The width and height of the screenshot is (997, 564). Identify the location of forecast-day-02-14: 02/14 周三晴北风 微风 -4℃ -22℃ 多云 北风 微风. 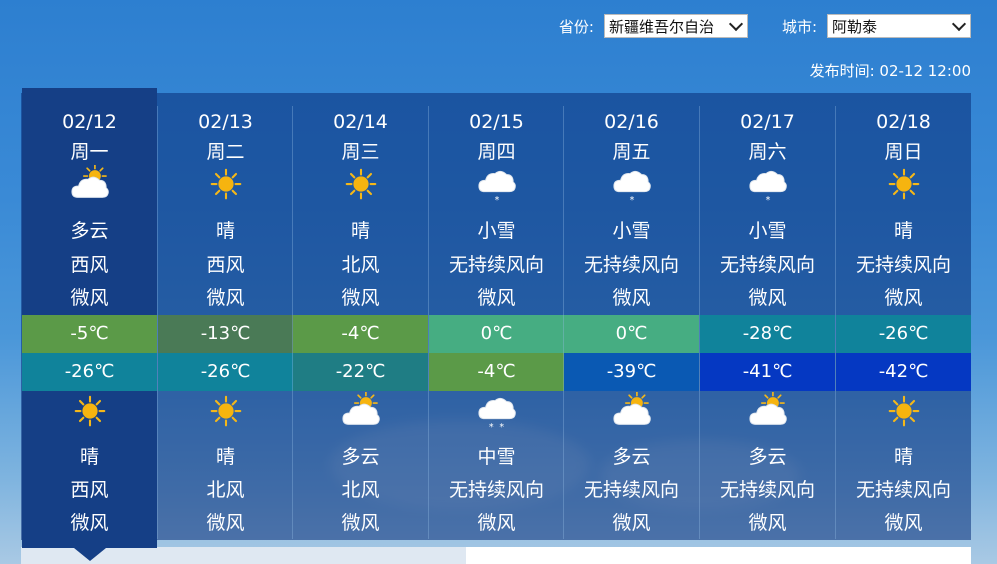
(360, 316).